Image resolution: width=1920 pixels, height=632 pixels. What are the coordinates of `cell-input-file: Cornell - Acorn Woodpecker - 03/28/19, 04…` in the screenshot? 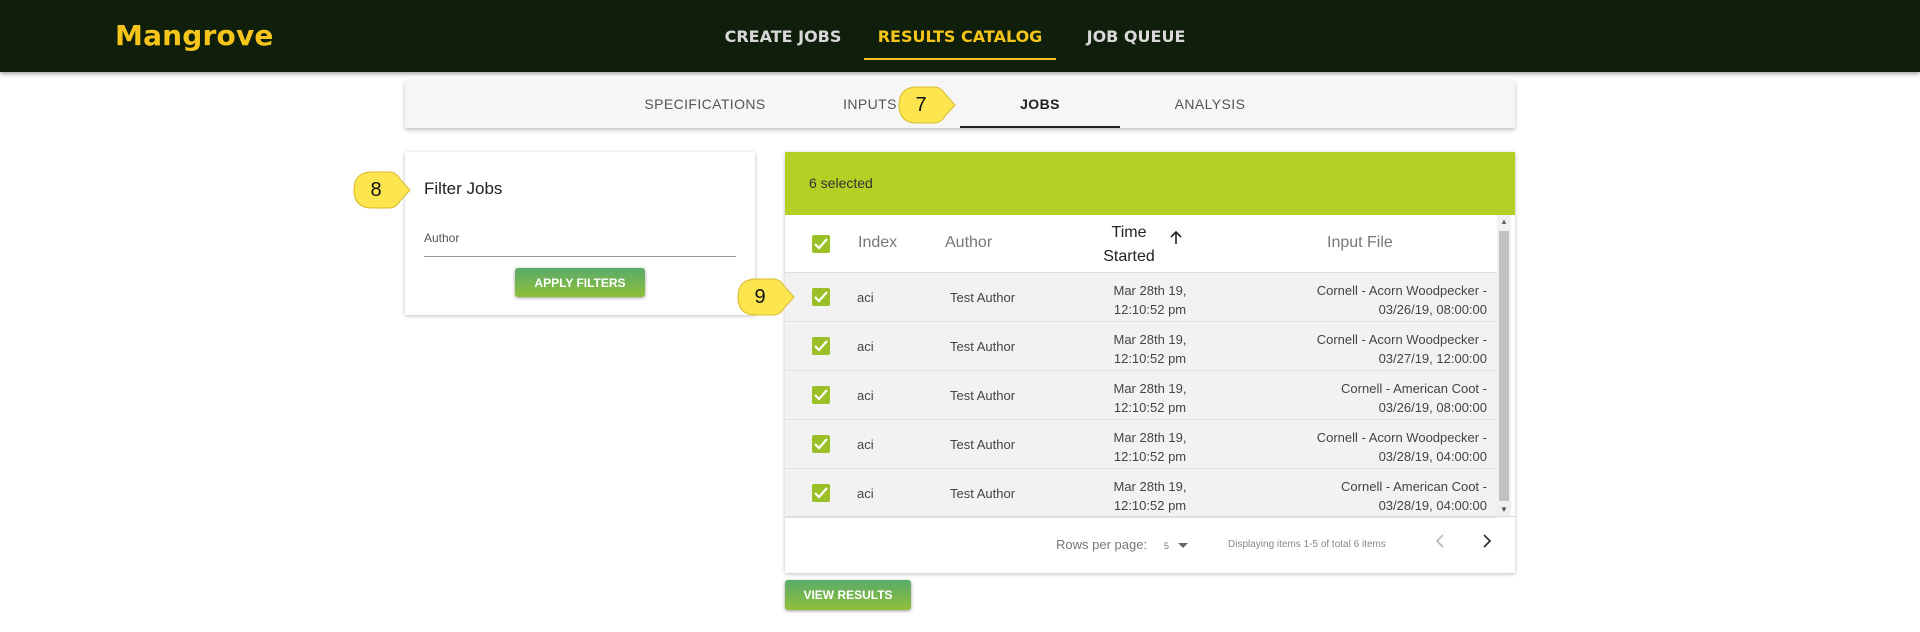 It's located at (1402, 447).